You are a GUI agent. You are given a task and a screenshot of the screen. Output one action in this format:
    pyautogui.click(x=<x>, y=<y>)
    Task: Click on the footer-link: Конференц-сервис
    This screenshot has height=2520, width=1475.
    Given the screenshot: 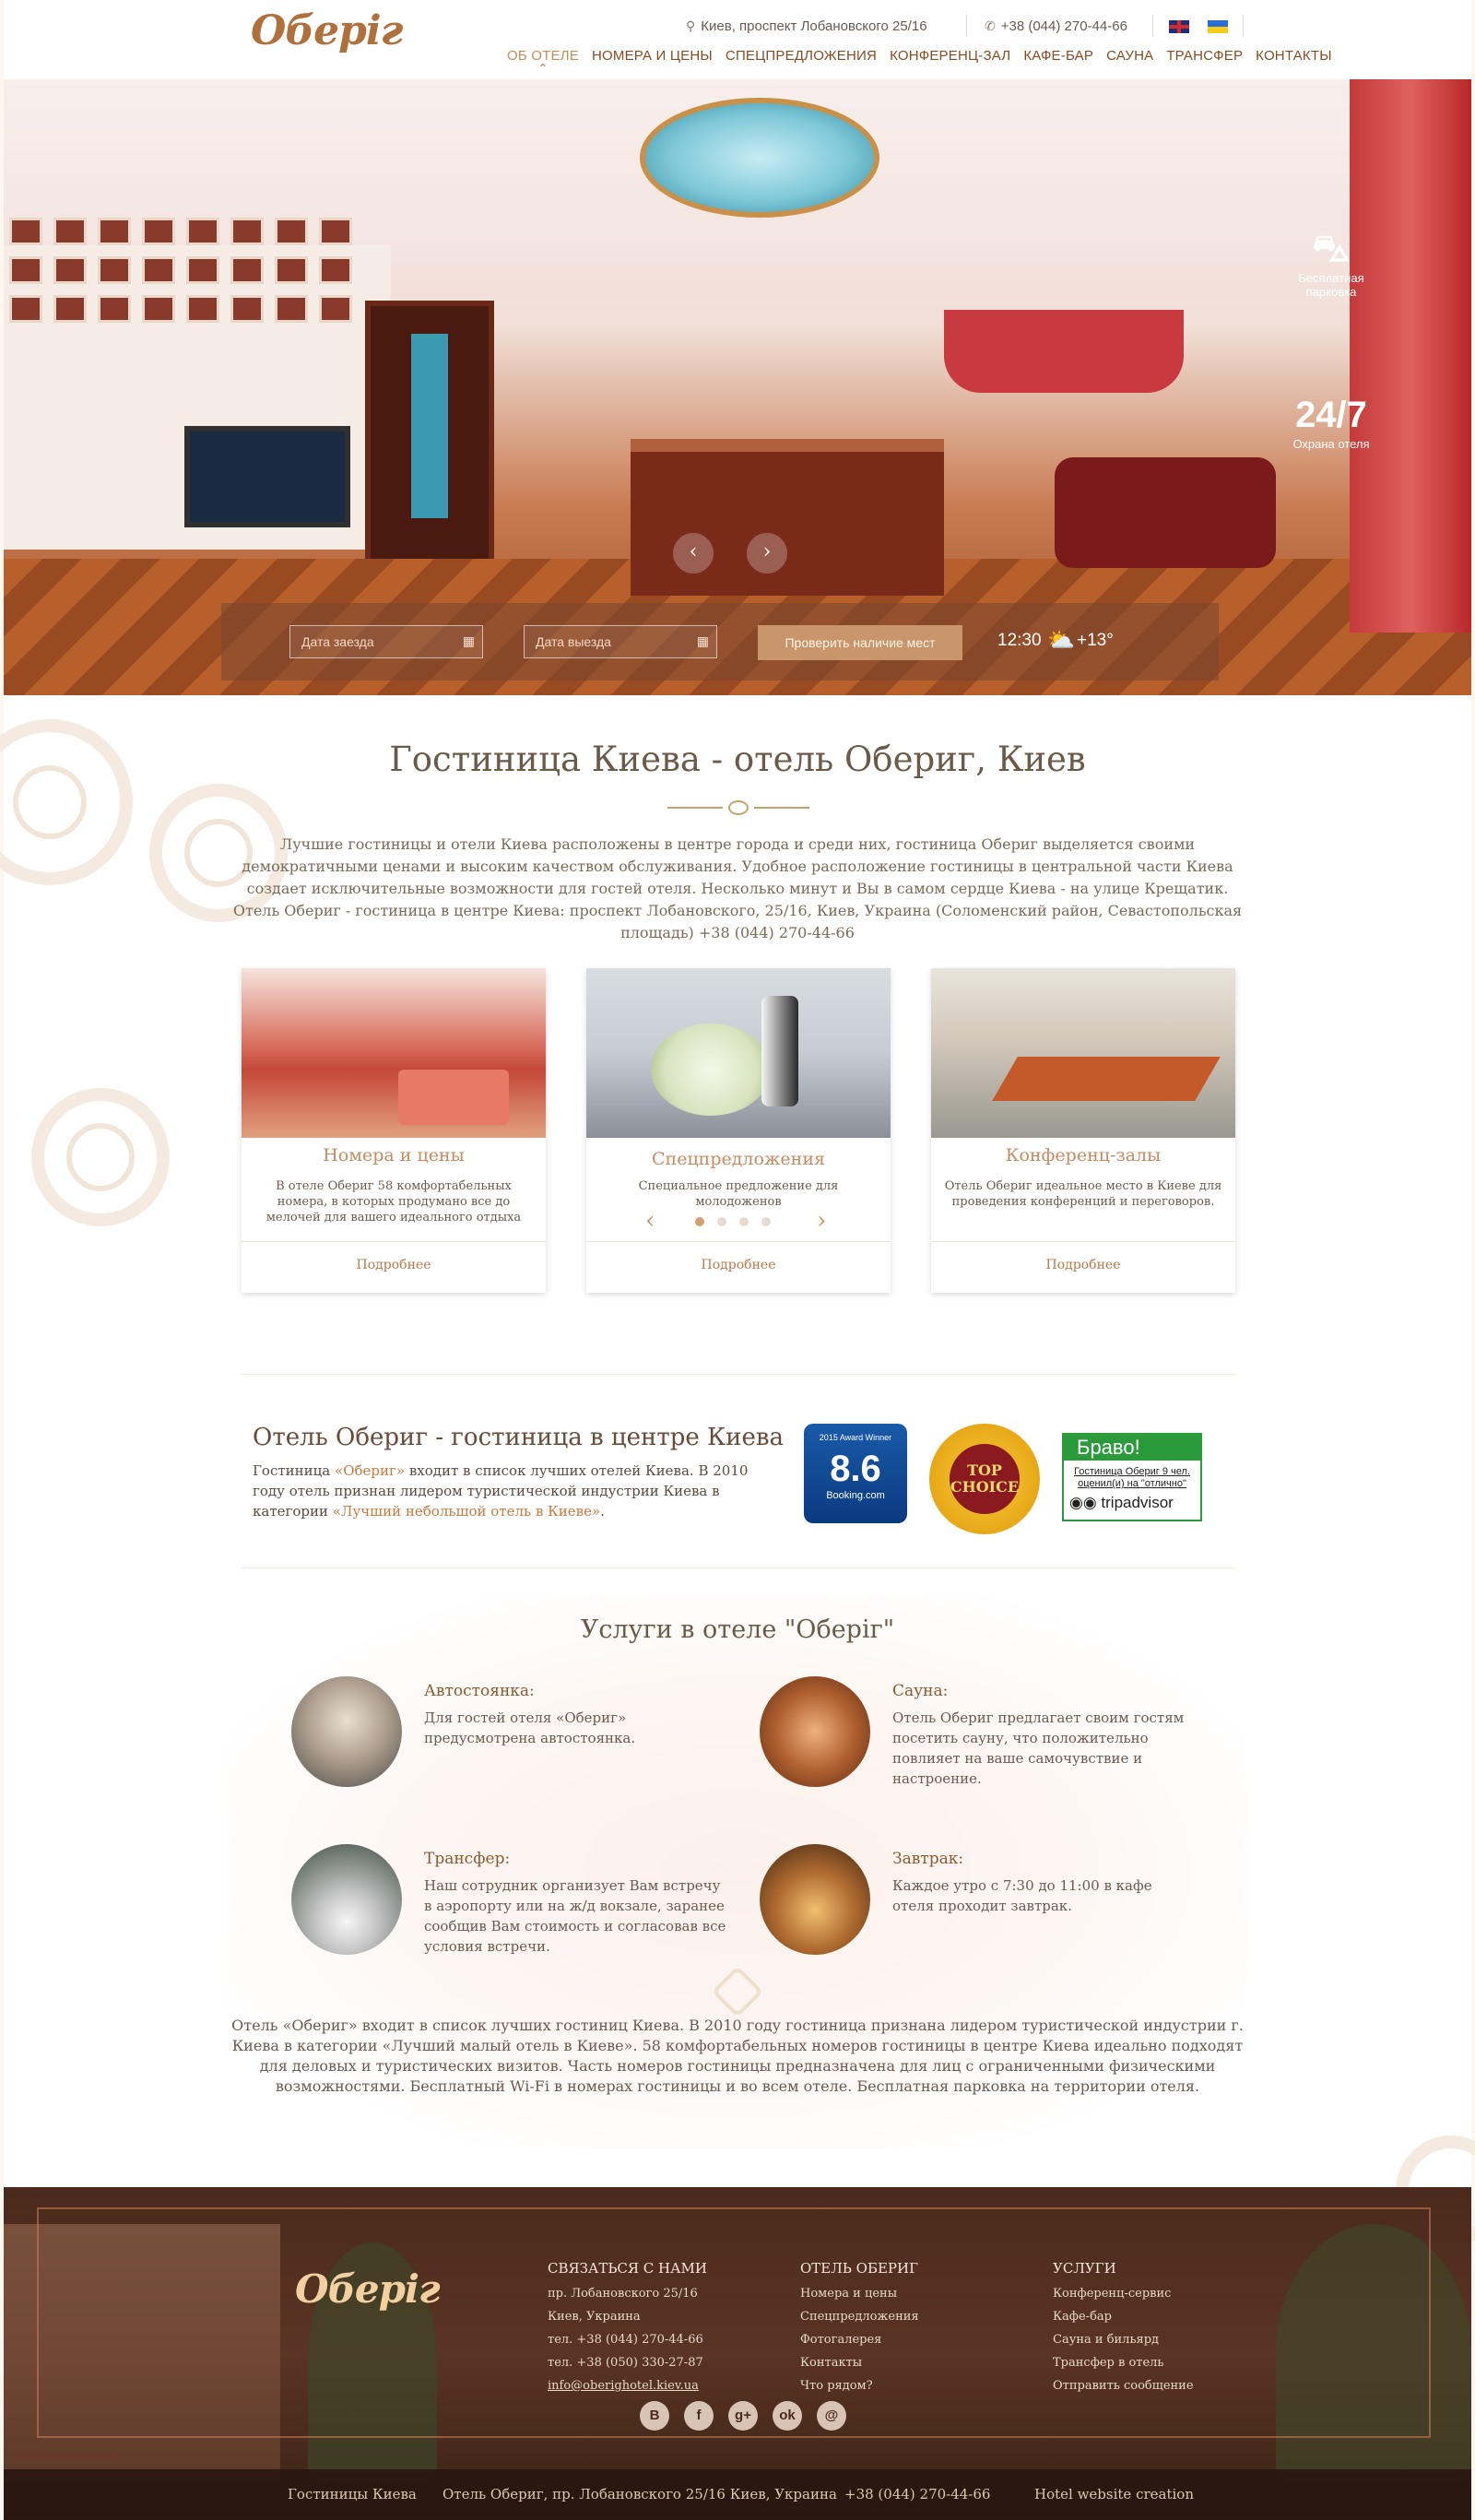 What is the action you would take?
    pyautogui.click(x=1123, y=2293)
    